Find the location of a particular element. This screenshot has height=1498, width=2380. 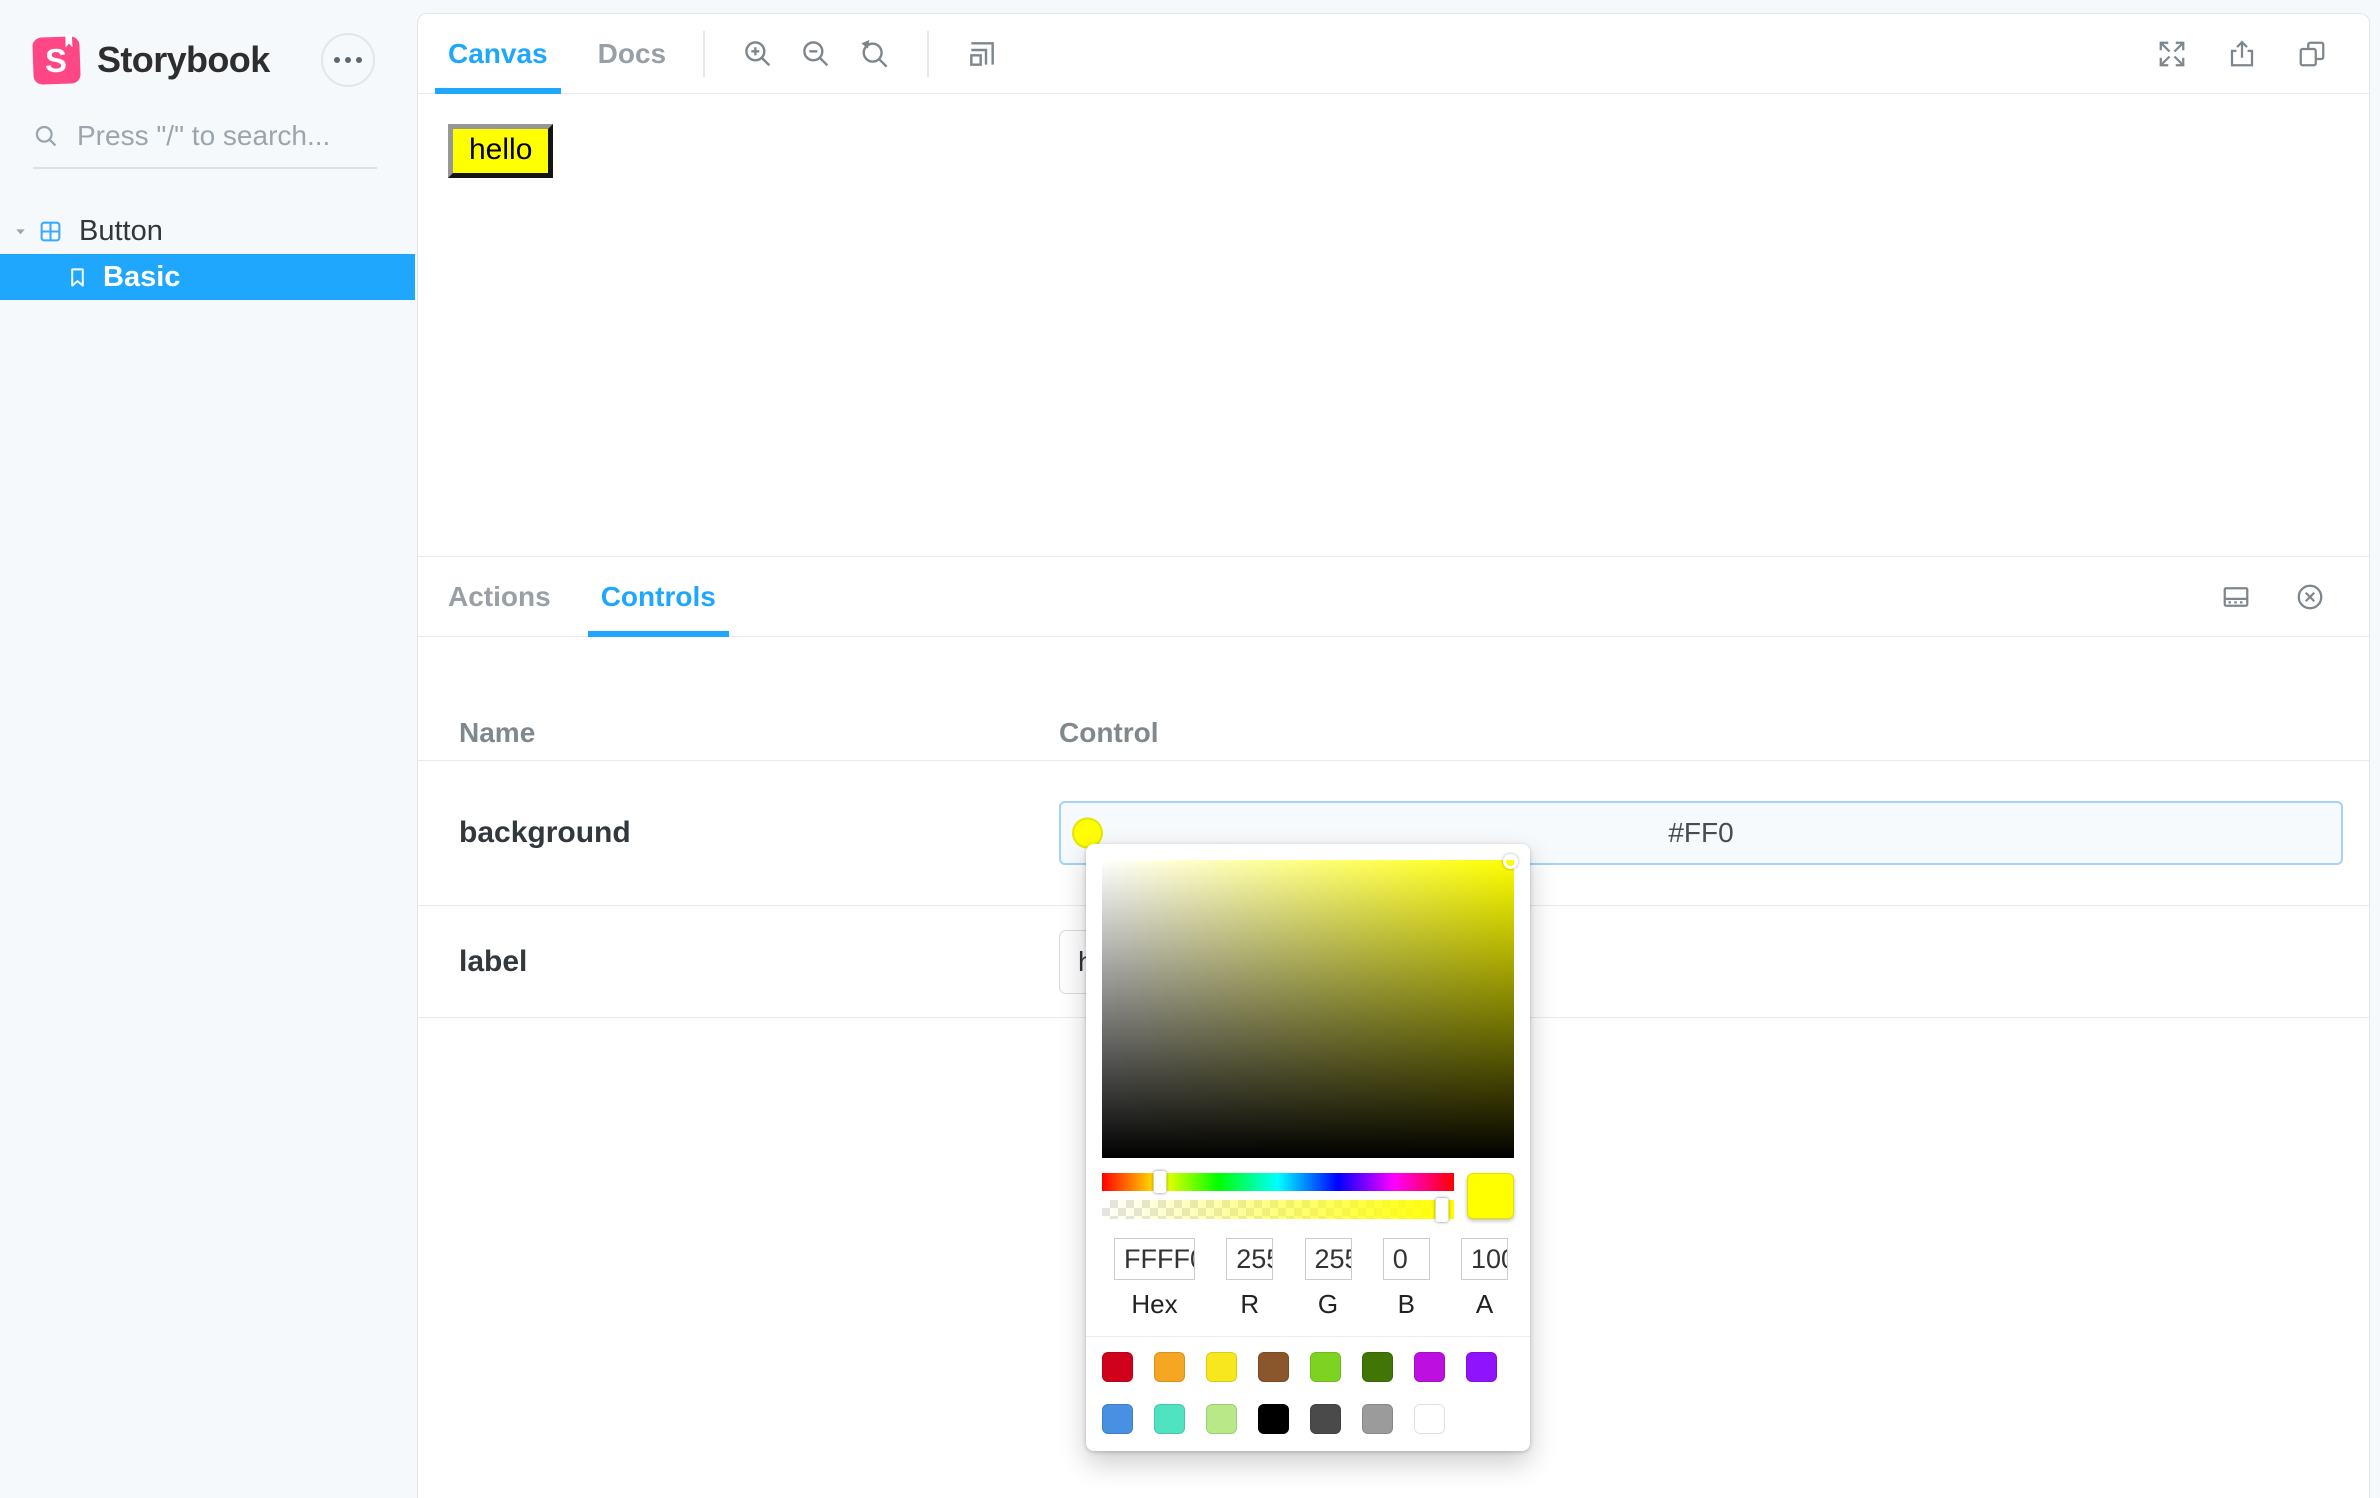

tab-canvas: Canvas is located at coordinates (498, 54).